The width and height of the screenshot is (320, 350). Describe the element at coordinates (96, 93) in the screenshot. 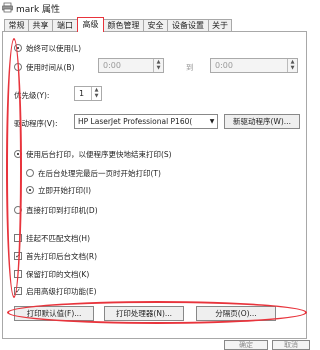

I see `priority-spinner: ▲ ▼` at that location.